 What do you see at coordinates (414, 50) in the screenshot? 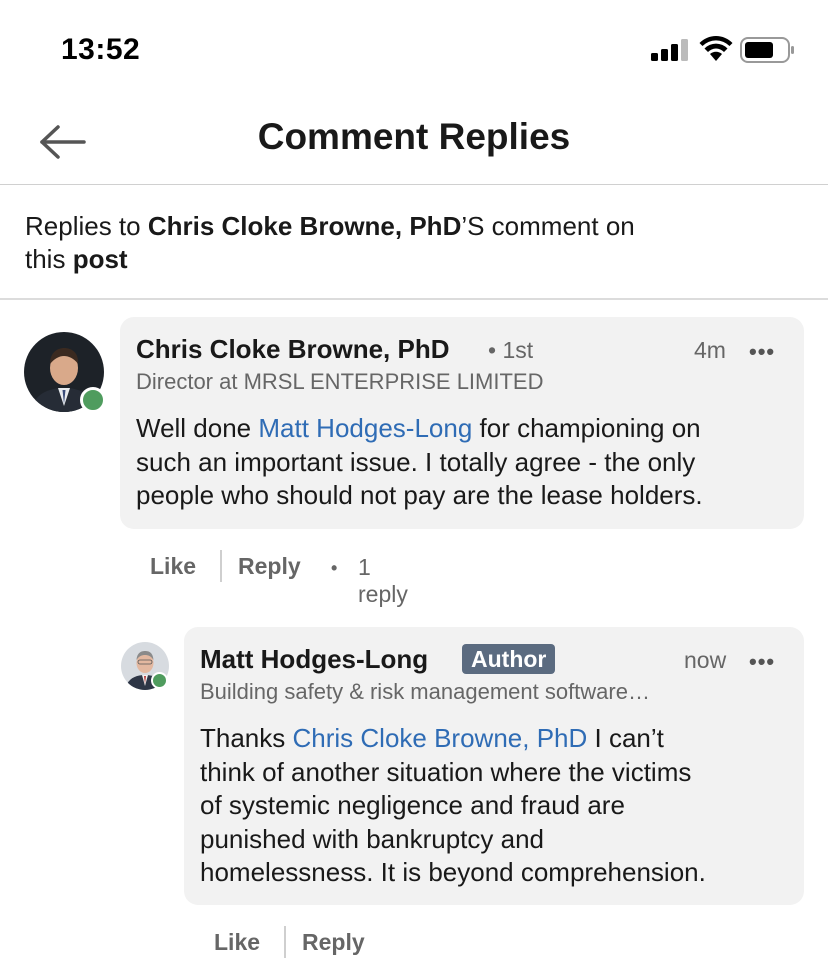
I see `status-bar: 13:52` at bounding box center [414, 50].